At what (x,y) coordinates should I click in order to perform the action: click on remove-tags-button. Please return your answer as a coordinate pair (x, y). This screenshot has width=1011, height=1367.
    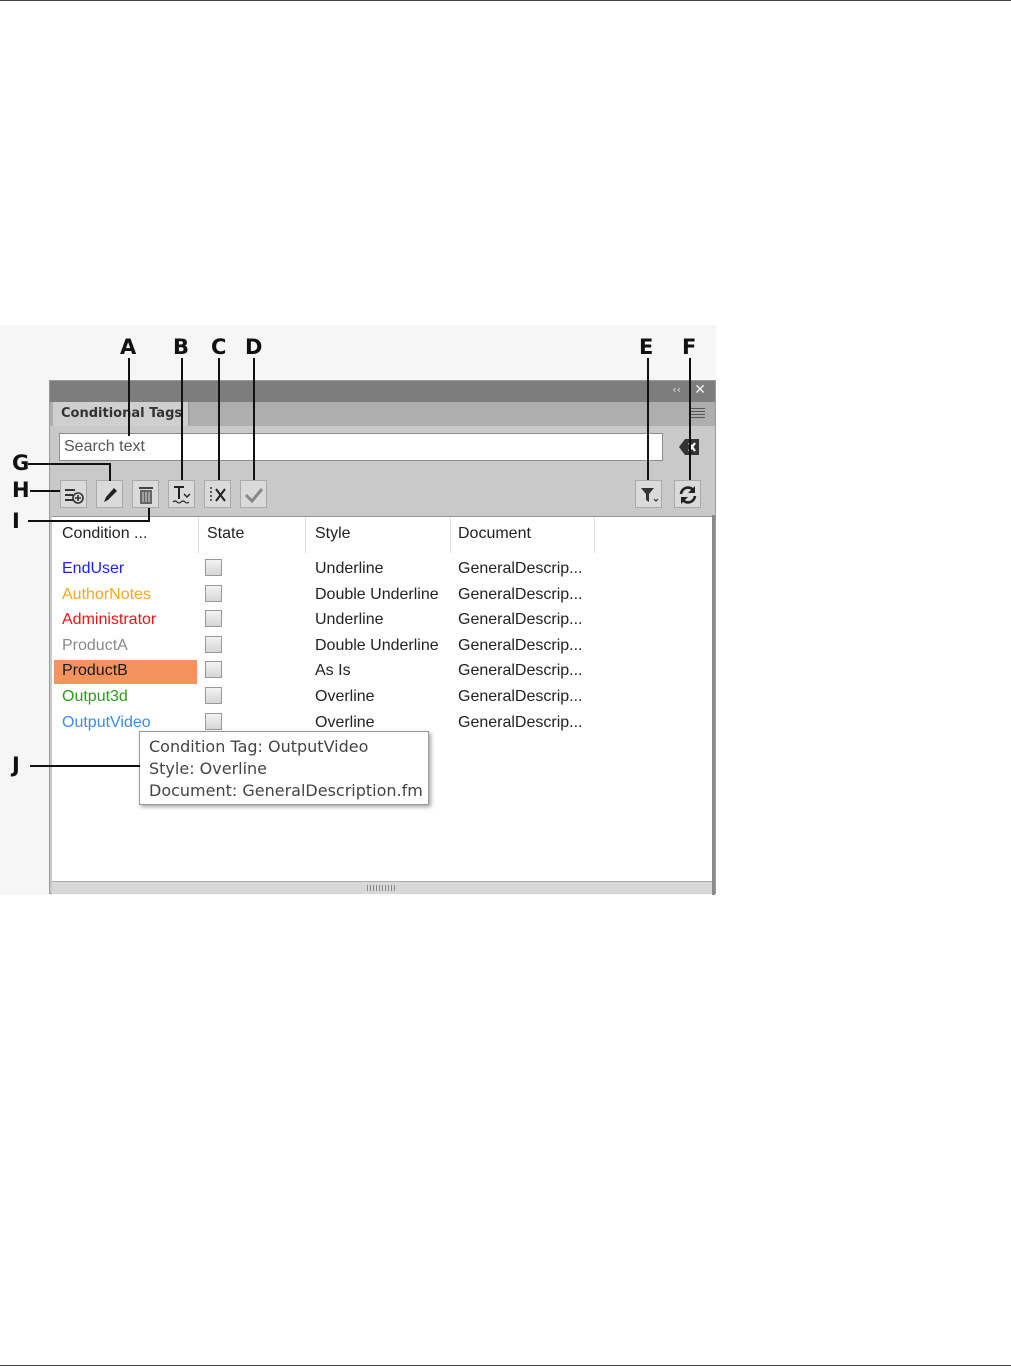
    Looking at the image, I should click on (217, 494).